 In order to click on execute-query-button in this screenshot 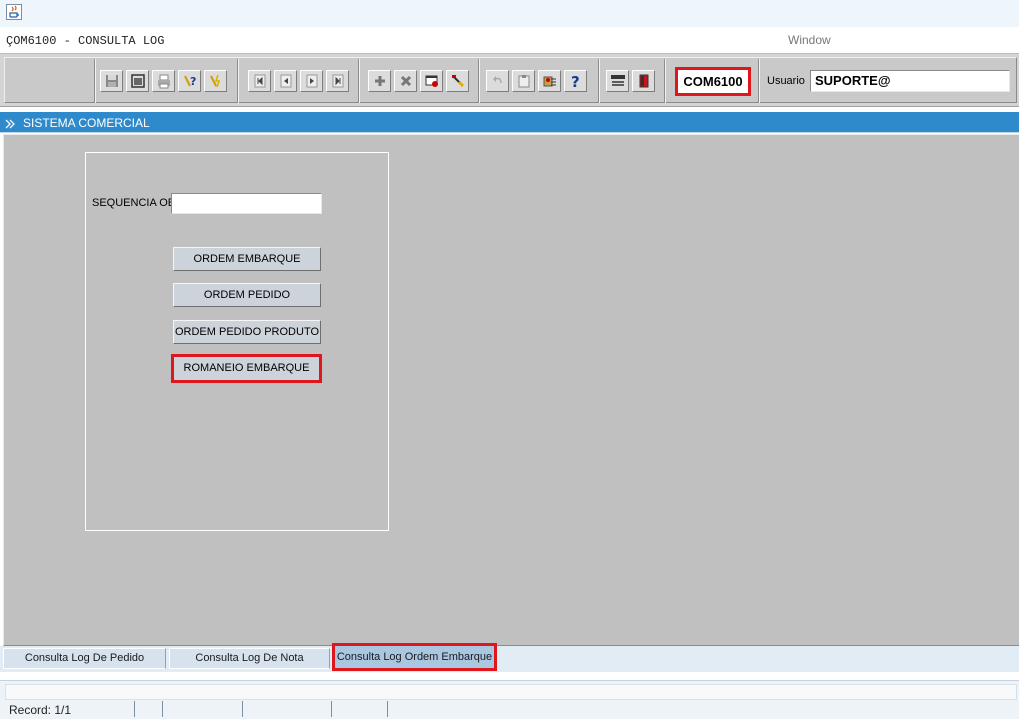, I will do `click(215, 81)`.